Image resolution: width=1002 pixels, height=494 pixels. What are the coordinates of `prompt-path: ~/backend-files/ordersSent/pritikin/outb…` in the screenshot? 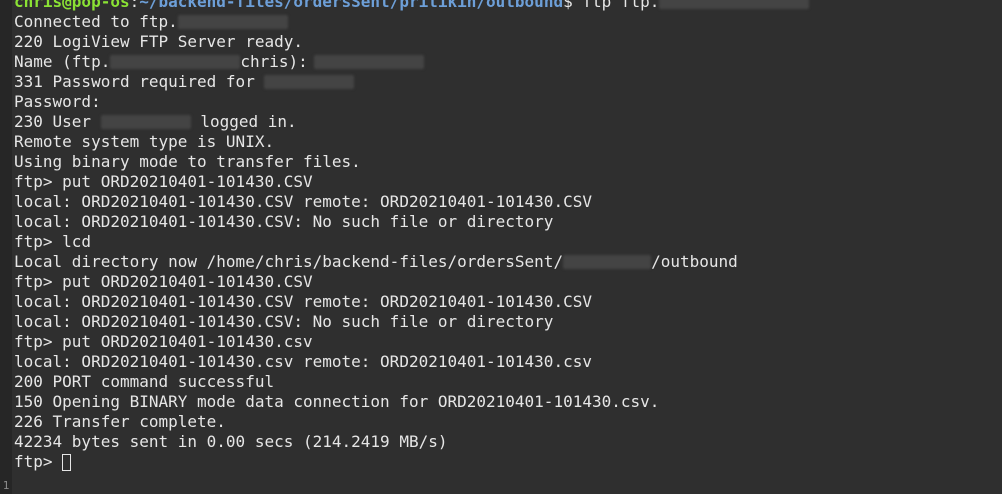 It's located at (351, 5).